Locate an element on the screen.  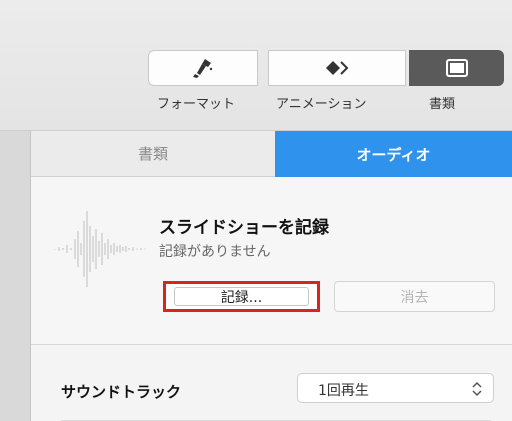
record-title: スライドショーを記録 is located at coordinates (244, 228).